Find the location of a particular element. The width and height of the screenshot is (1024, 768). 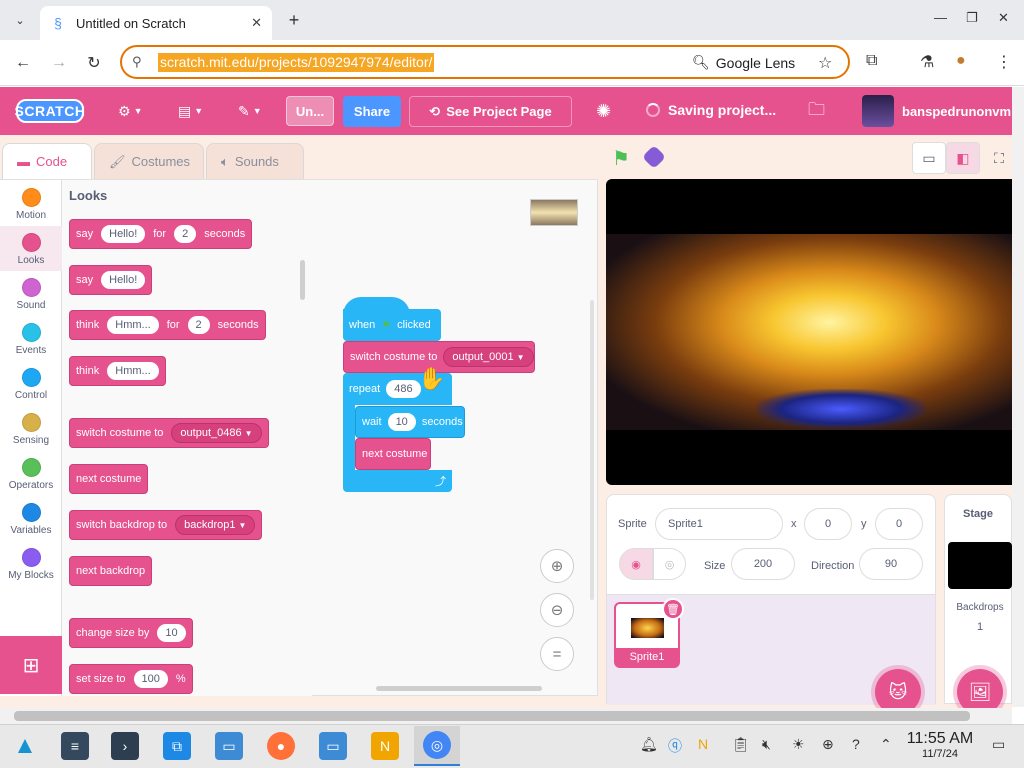

restore-icon: ❐ is located at coordinates (972, 18).